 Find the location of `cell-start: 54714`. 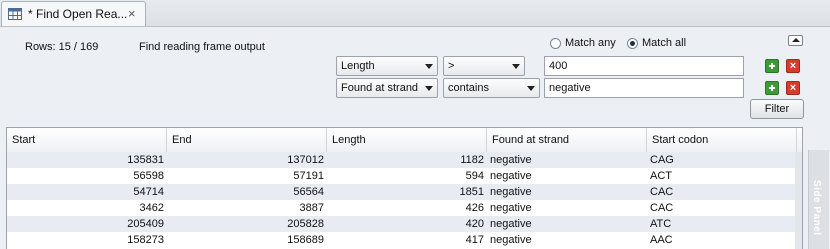

cell-start: 54714 is located at coordinates (148, 192).